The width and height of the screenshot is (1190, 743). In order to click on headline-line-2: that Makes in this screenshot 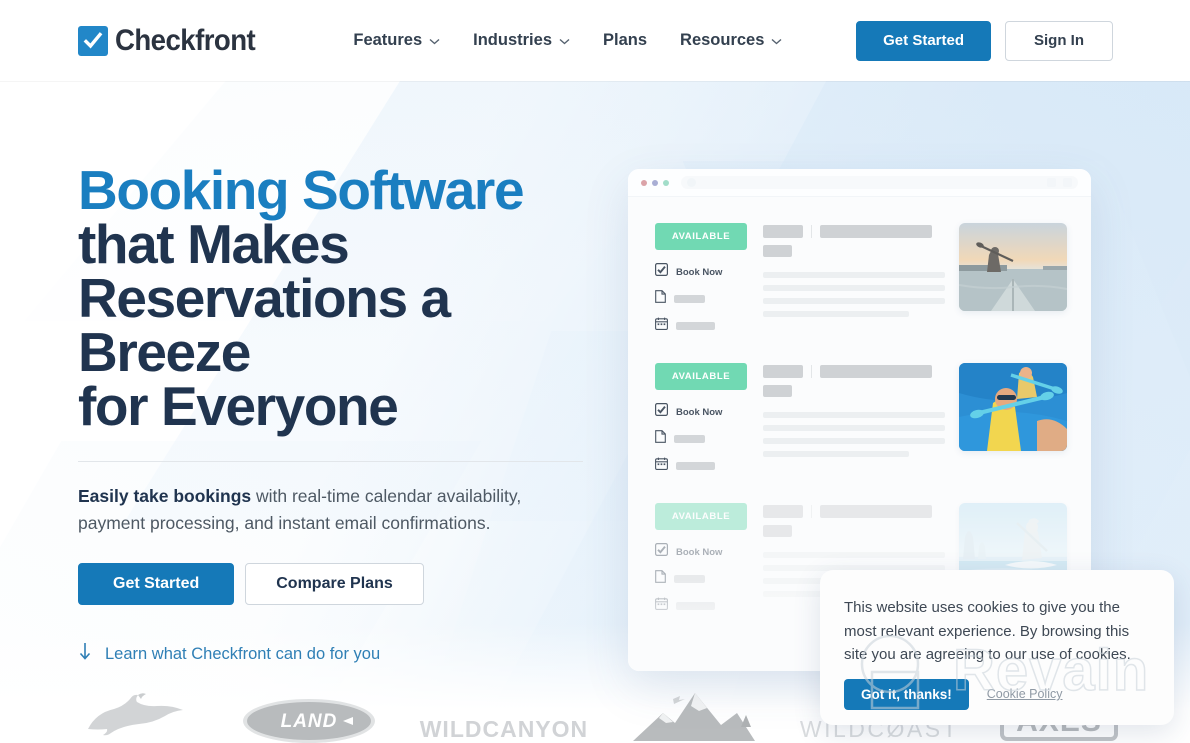, I will do `click(214, 244)`.